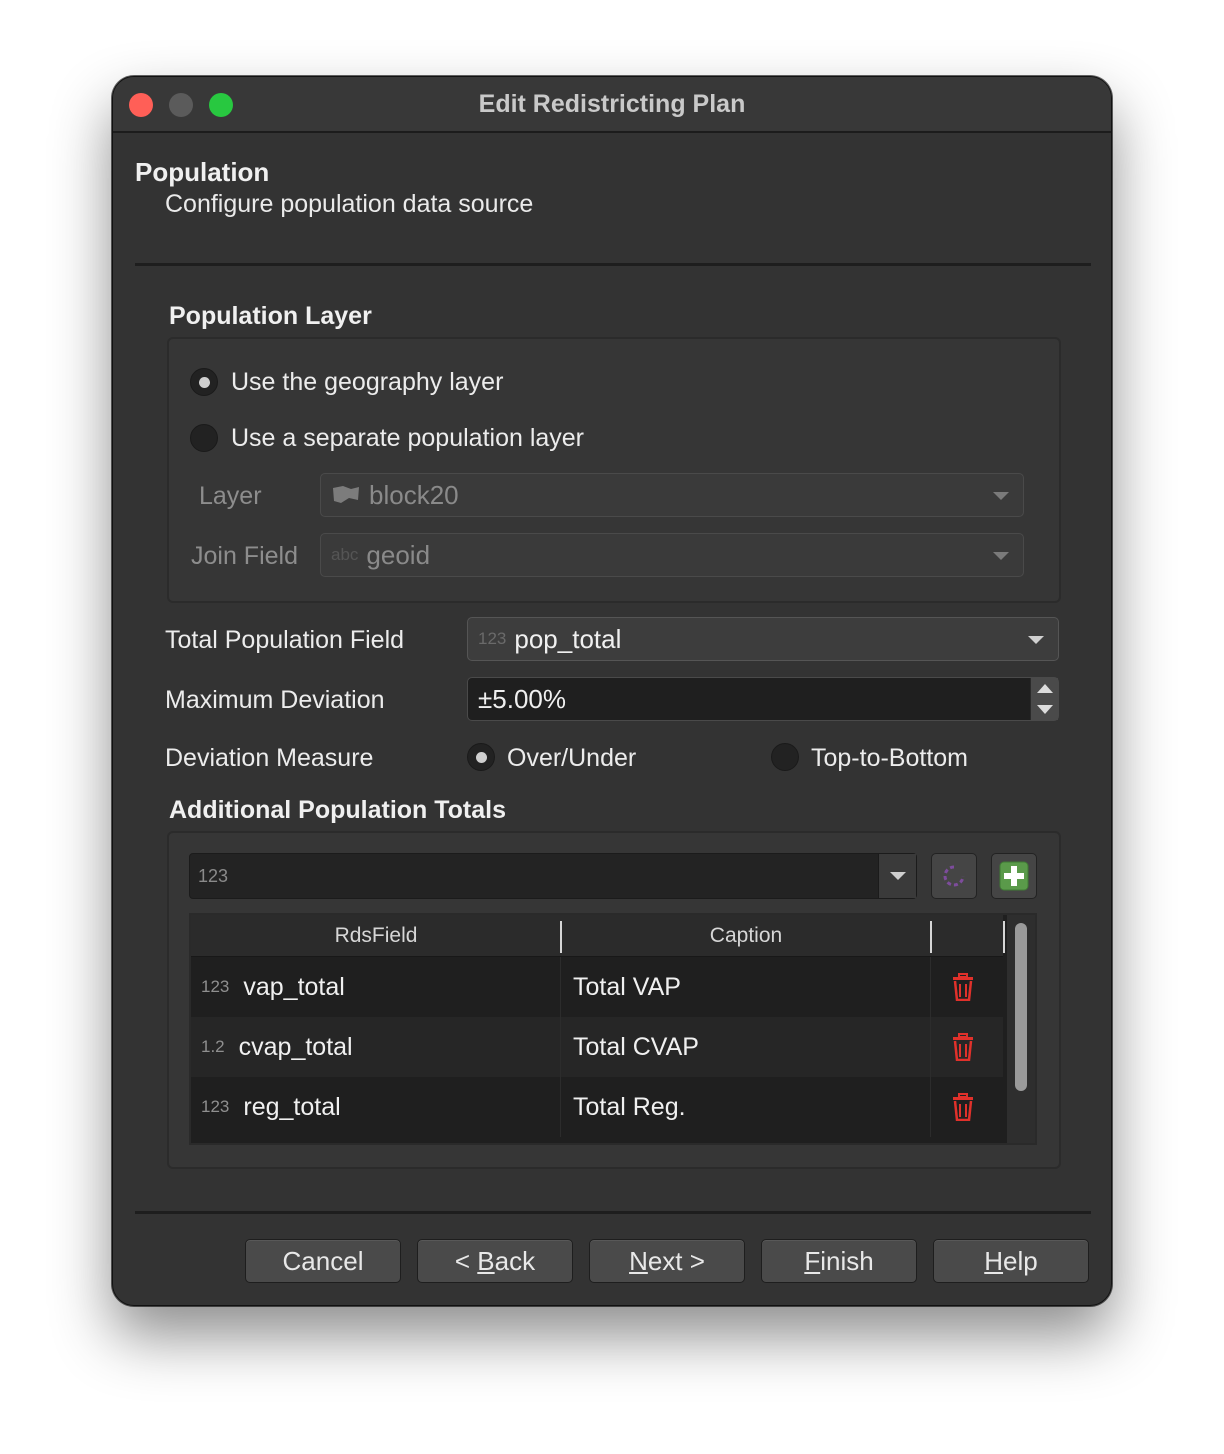 The width and height of the screenshot is (1224, 1454). I want to click on additional-totals-table: RdsField Caption 123 vap_total Total VAP, so click(613, 1029).